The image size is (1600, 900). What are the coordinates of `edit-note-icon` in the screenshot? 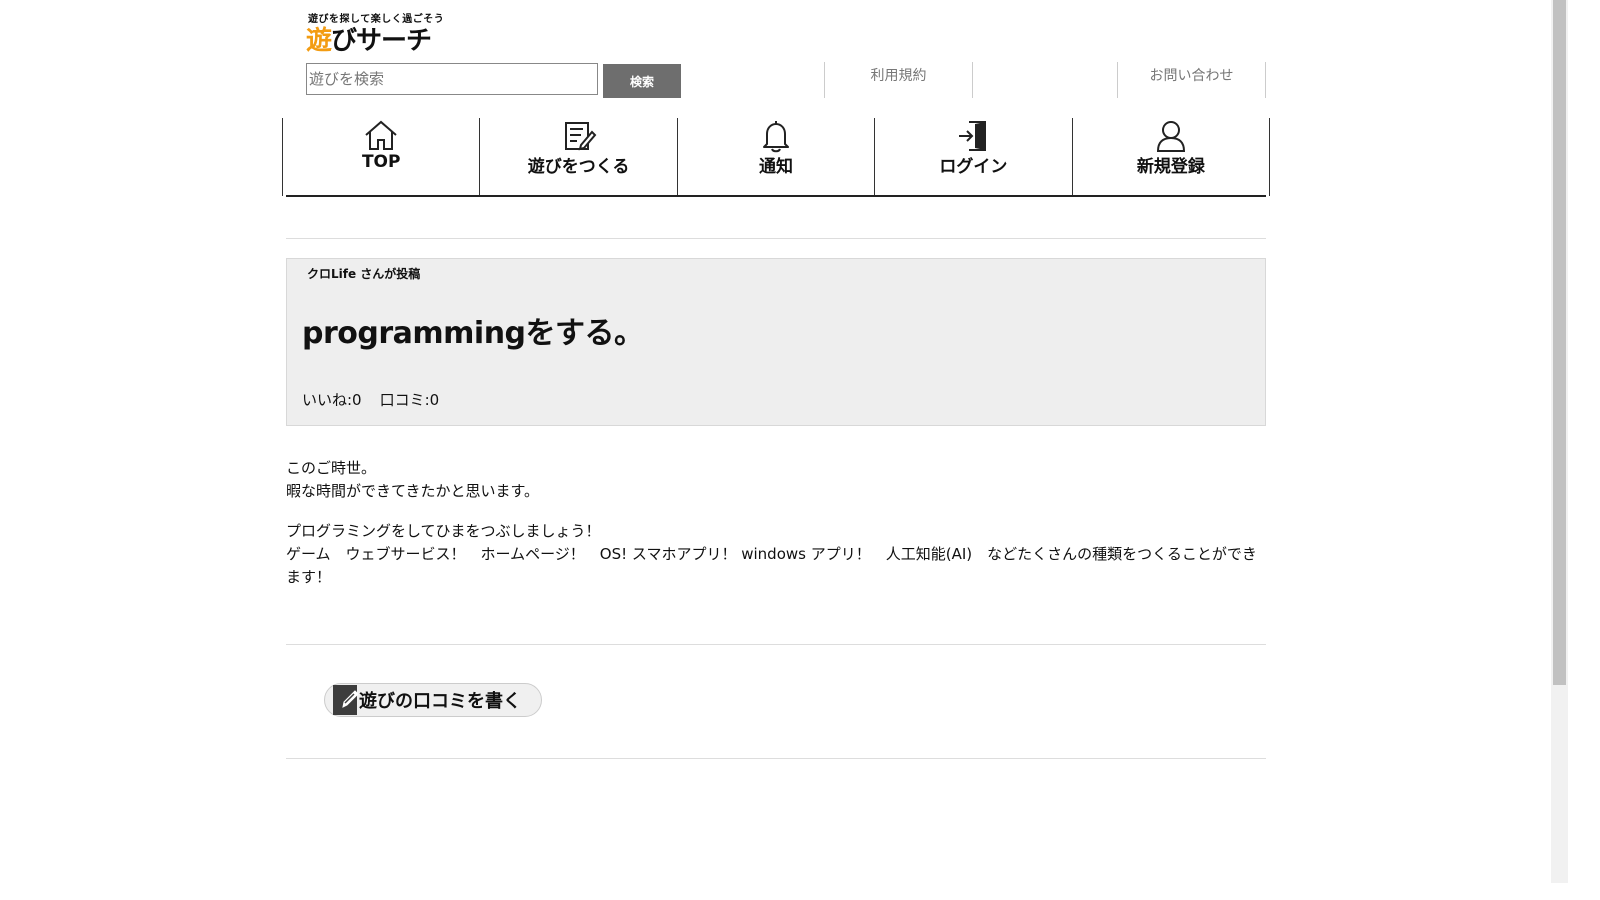 It's located at (580, 136).